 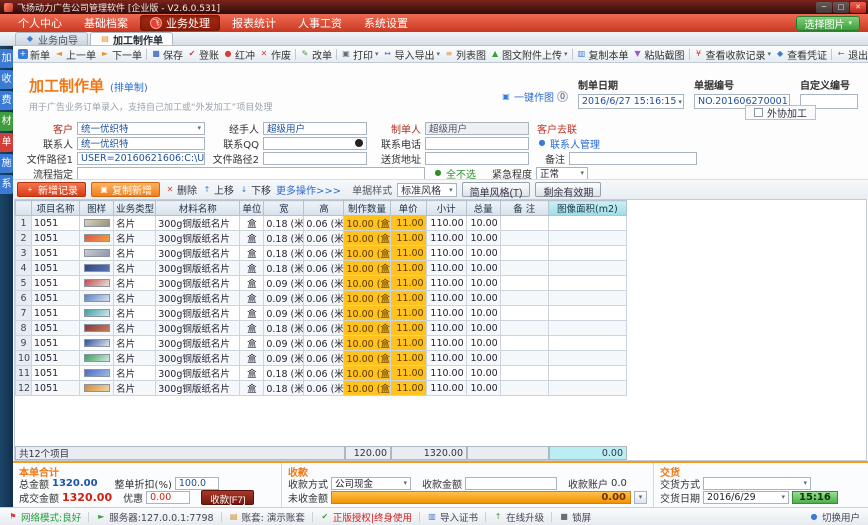 I want to click on delete-row-button: ✕ 删除, so click(x=181, y=190).